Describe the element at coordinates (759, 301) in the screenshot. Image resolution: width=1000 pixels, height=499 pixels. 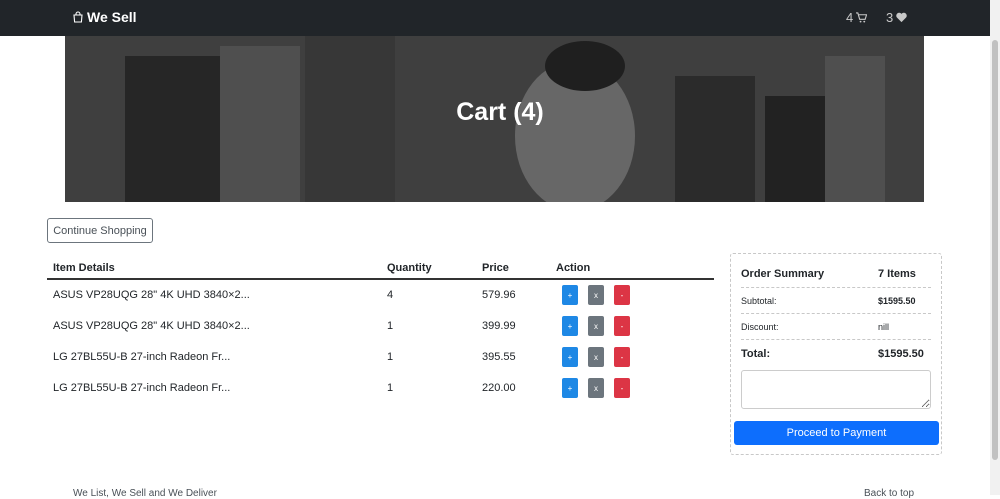
I see `subtotal-label: Subtotal:` at that location.